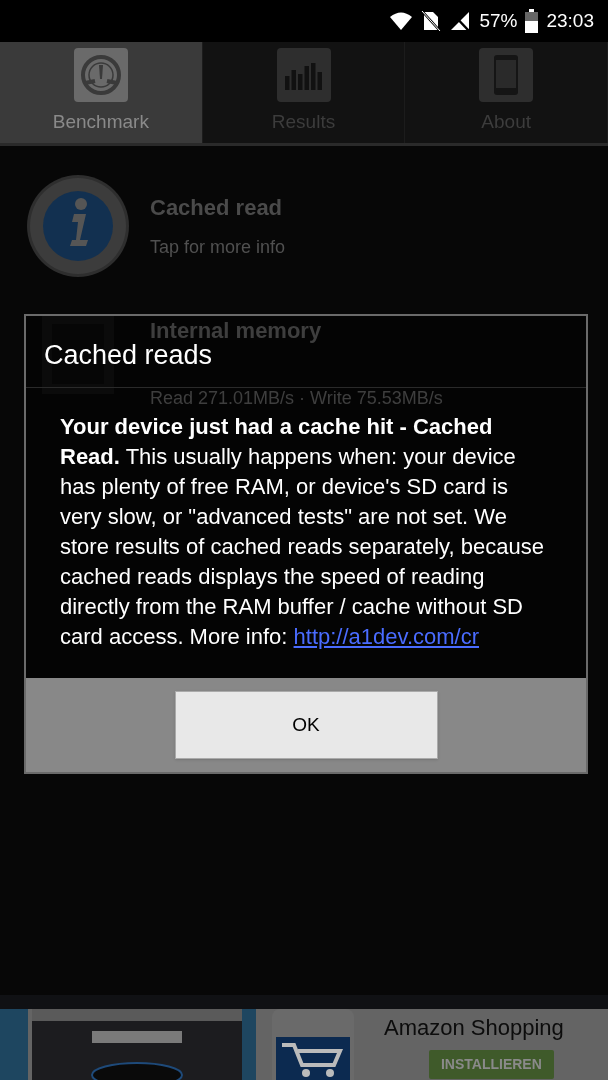 The height and width of the screenshot is (1080, 608). Describe the element at coordinates (296, 398) in the screenshot. I see `item-subtitle: Read 271.01MB/s · Write 75.53MB/s` at that location.